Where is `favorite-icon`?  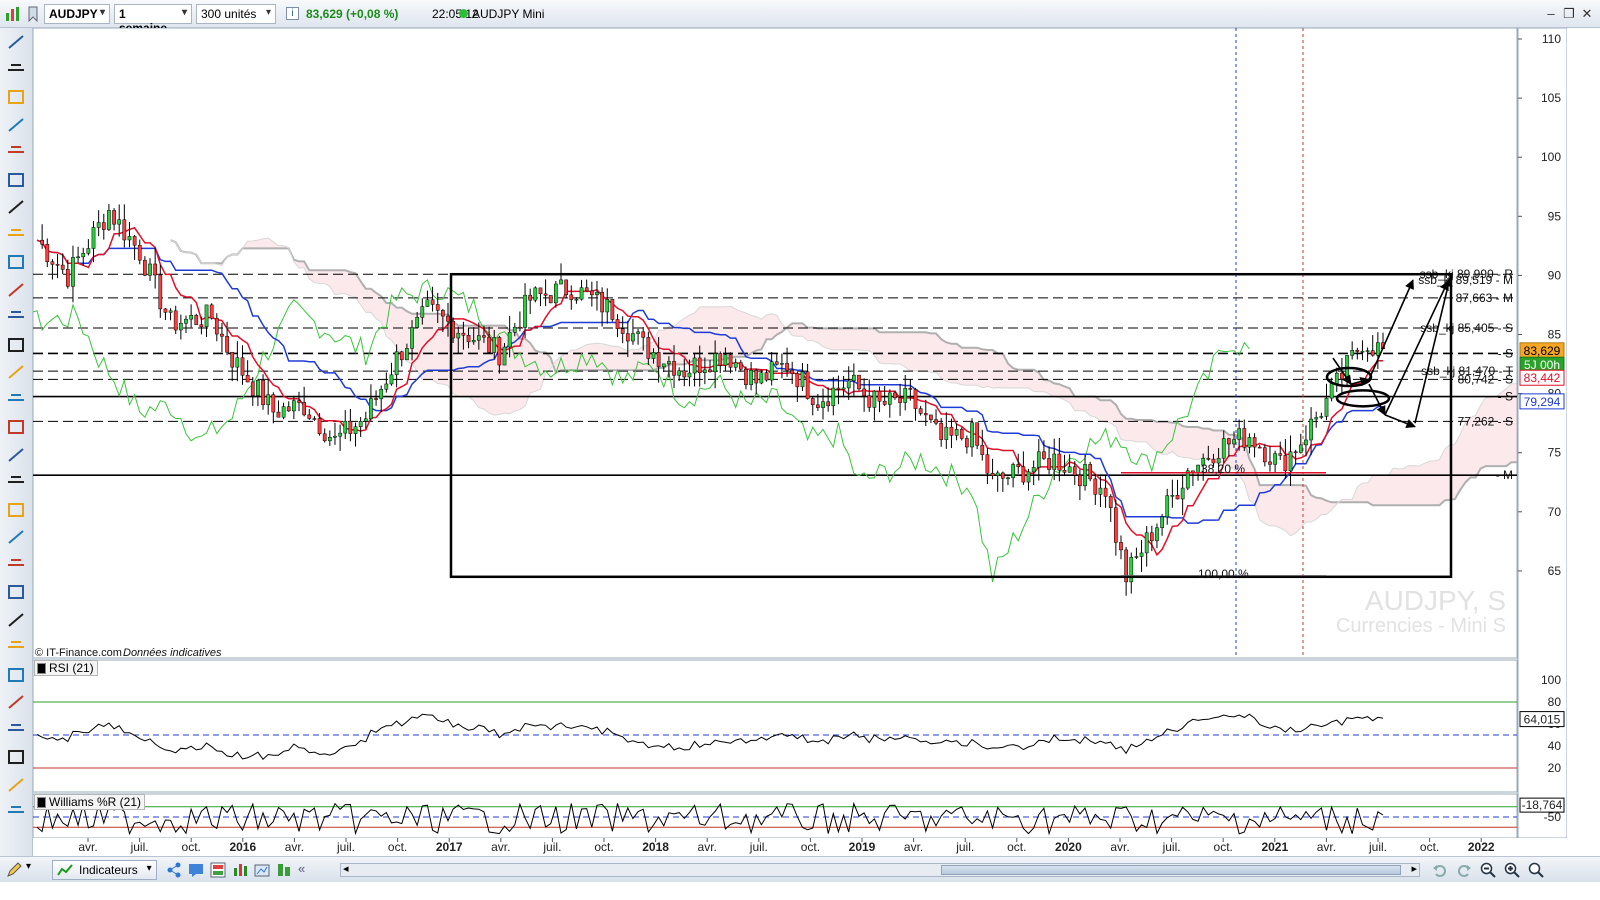 favorite-icon is located at coordinates (33, 14).